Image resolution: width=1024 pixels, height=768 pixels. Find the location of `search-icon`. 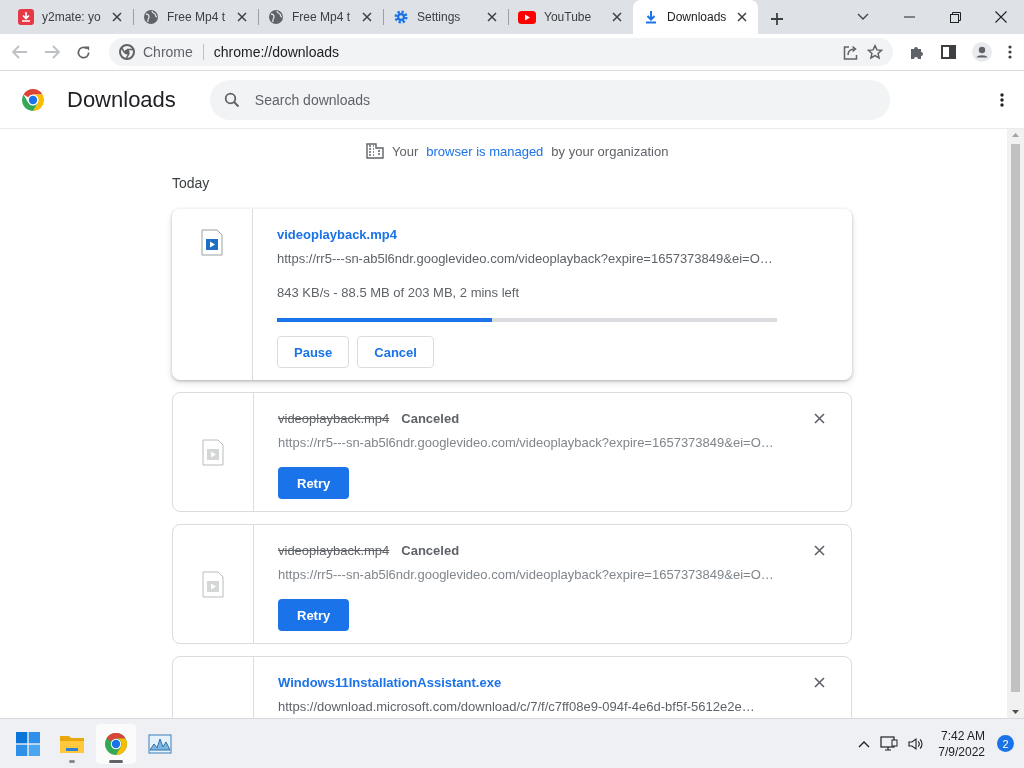

search-icon is located at coordinates (231, 99).